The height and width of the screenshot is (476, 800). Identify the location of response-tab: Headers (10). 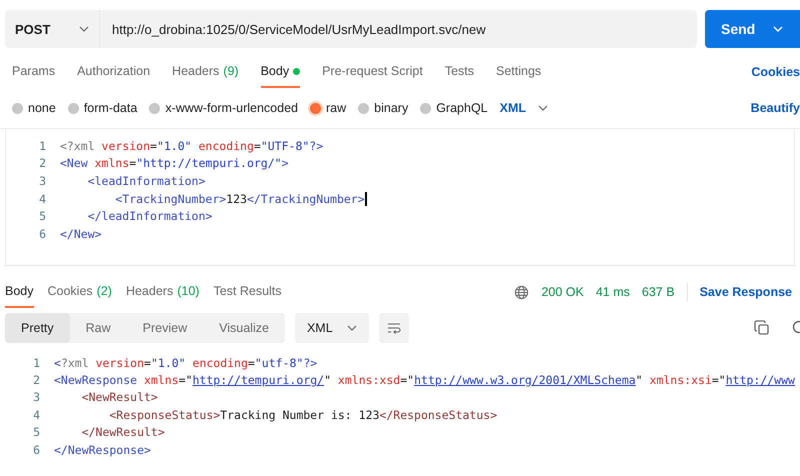
(163, 292).